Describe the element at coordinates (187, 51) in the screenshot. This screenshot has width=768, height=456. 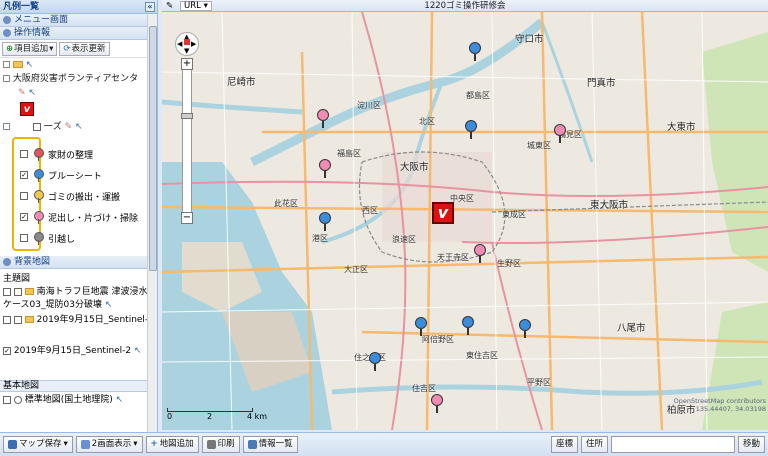
I see `chevron-down-icon: ▼` at that location.